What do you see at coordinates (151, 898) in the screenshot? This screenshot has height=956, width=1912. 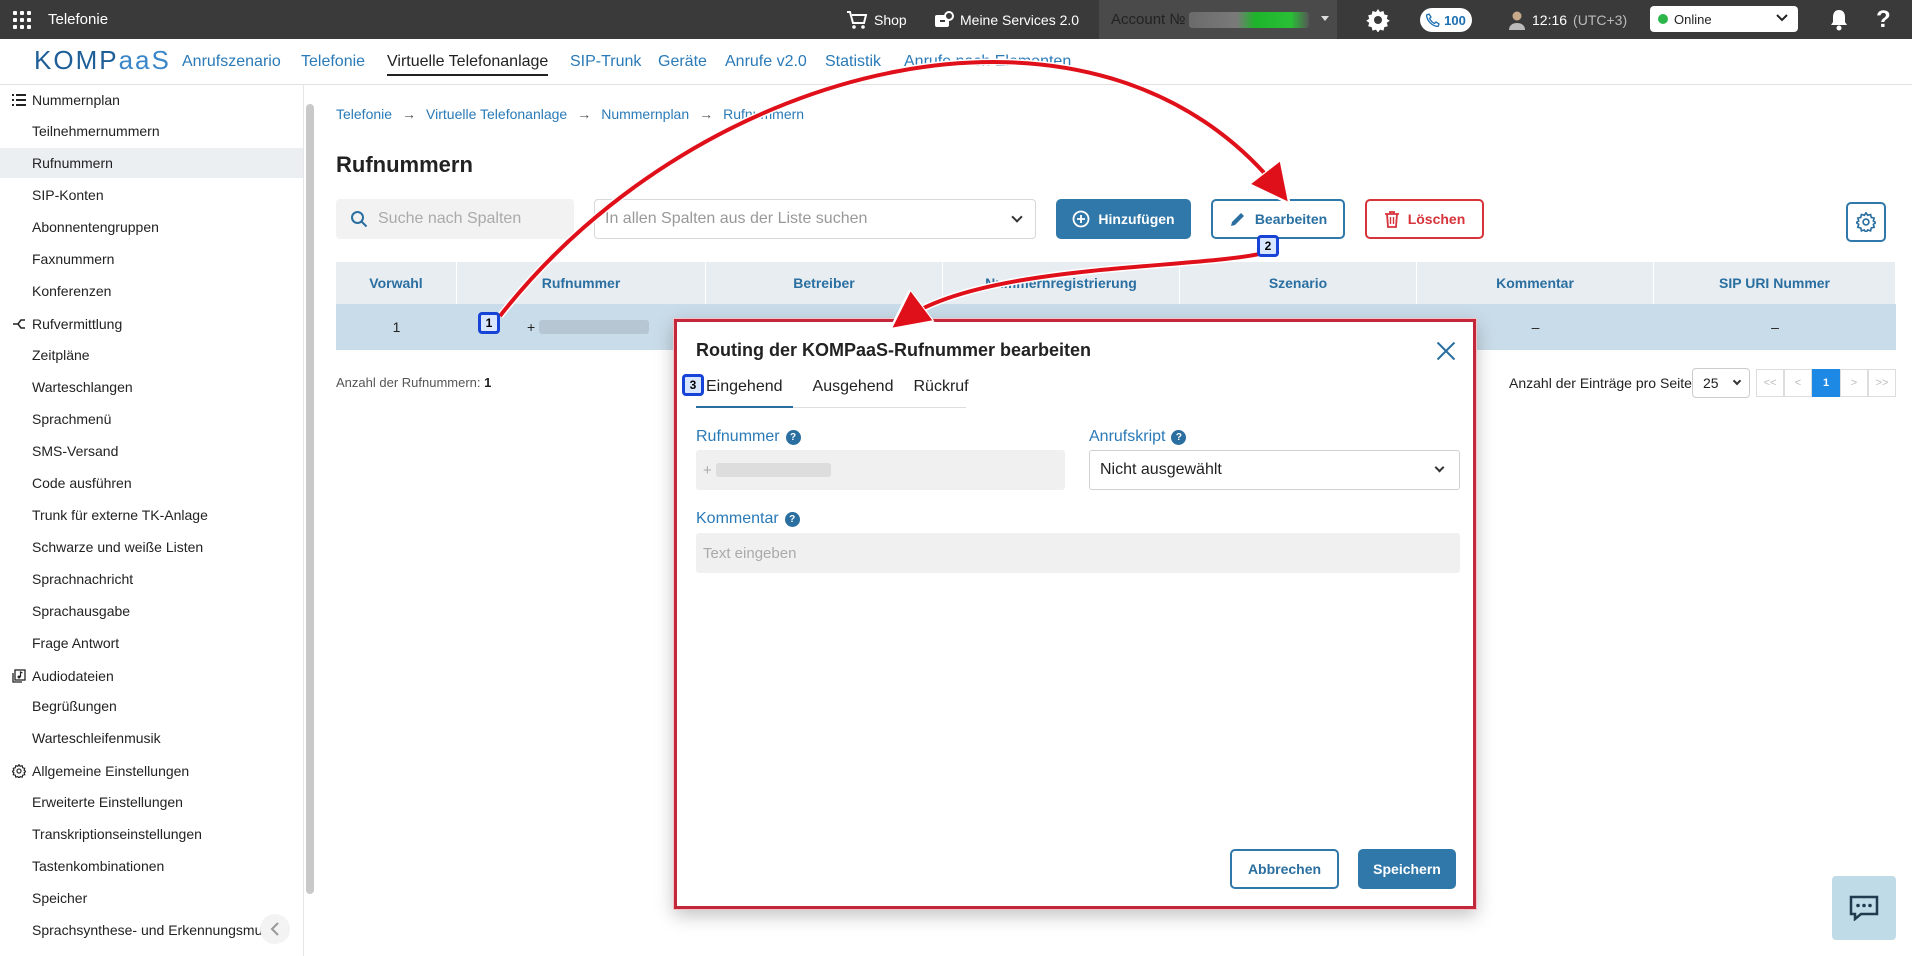 I see `sidebar-item-speicher: Speicher` at bounding box center [151, 898].